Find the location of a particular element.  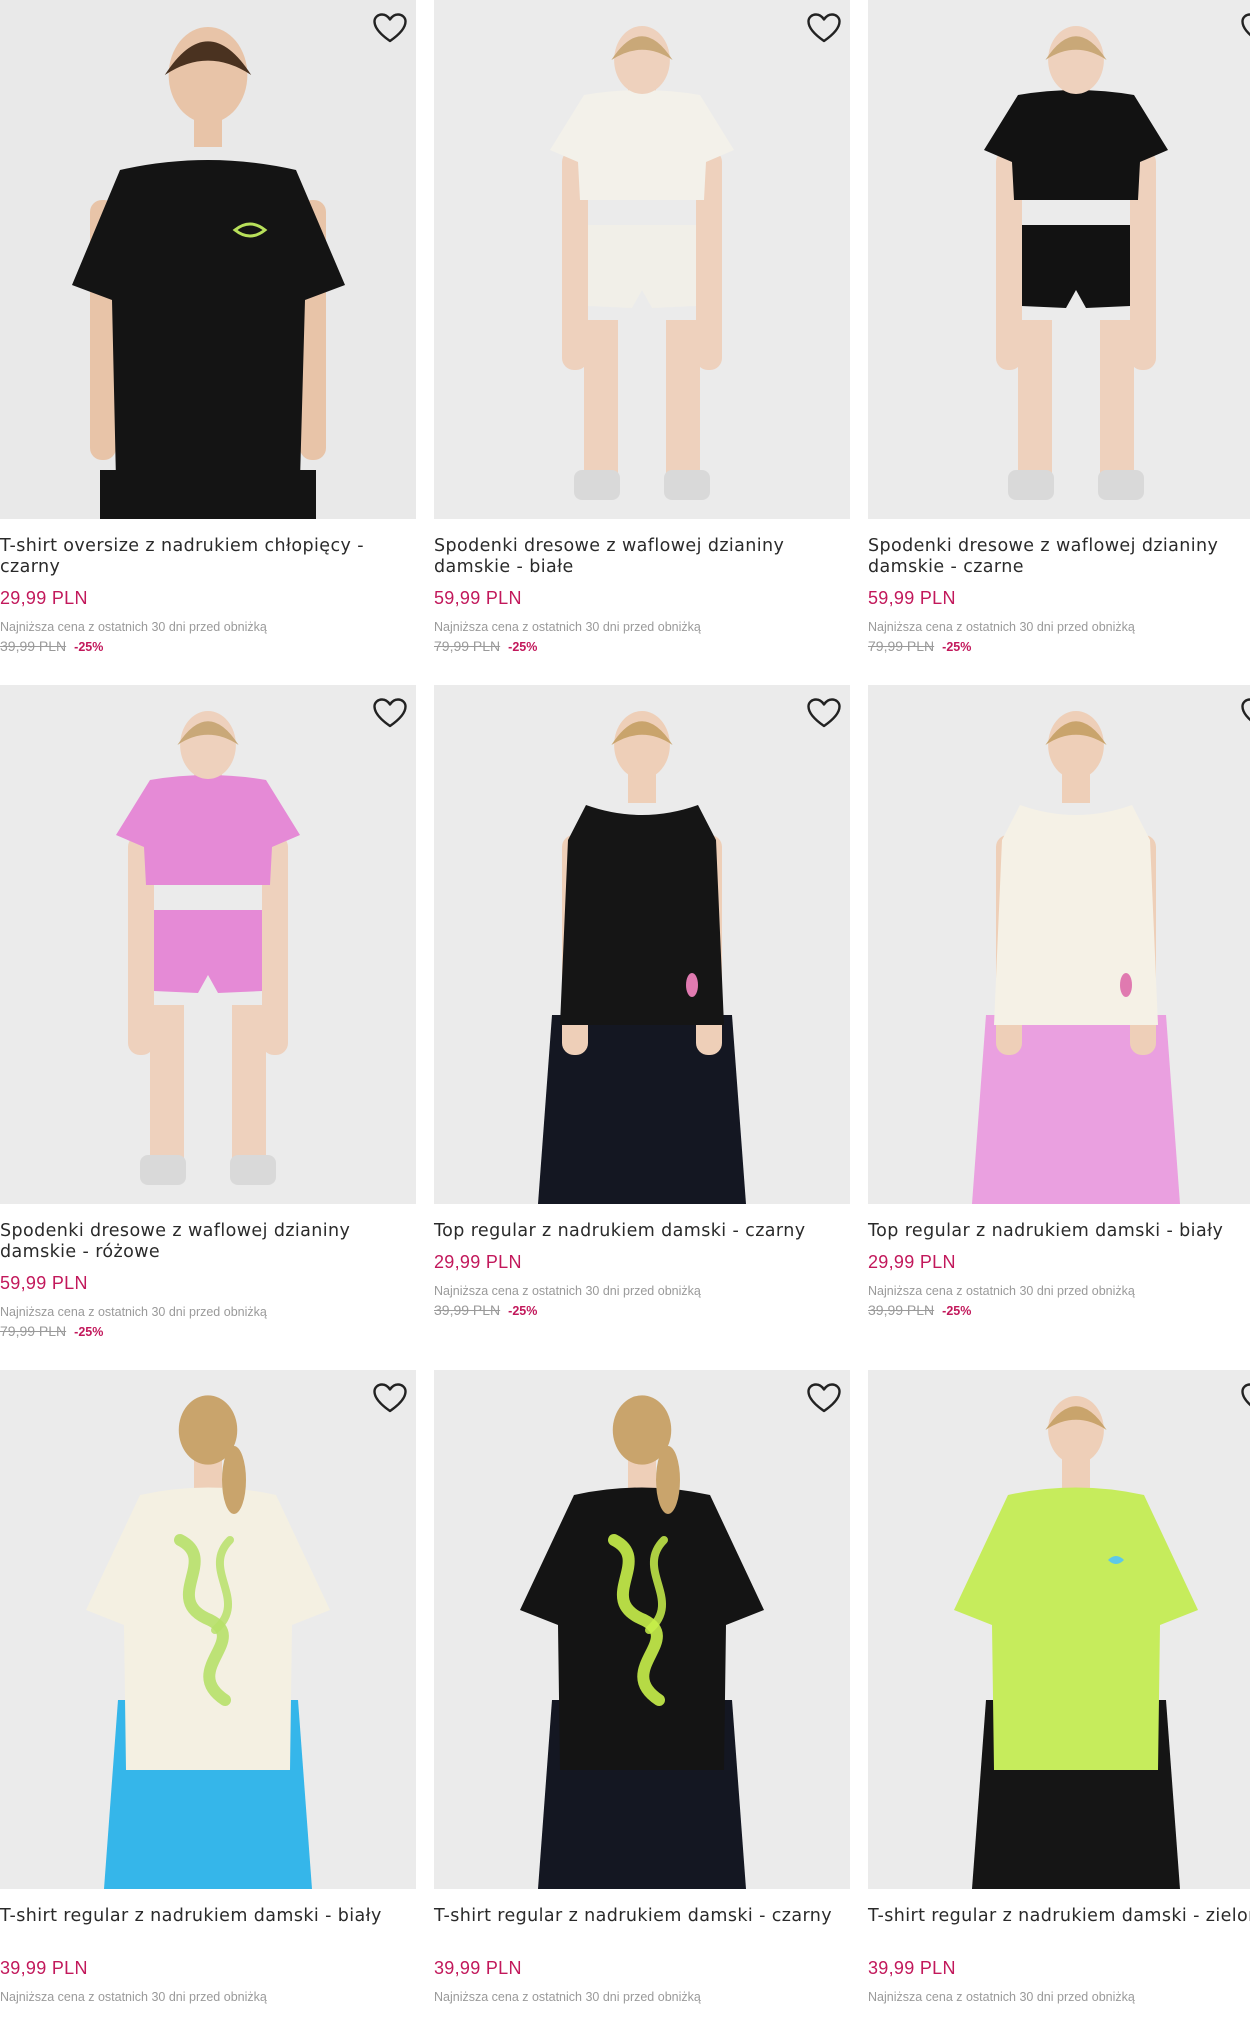

product-title: Top regular z nadrukiem damski - biały is located at coordinates (1059, 1232).